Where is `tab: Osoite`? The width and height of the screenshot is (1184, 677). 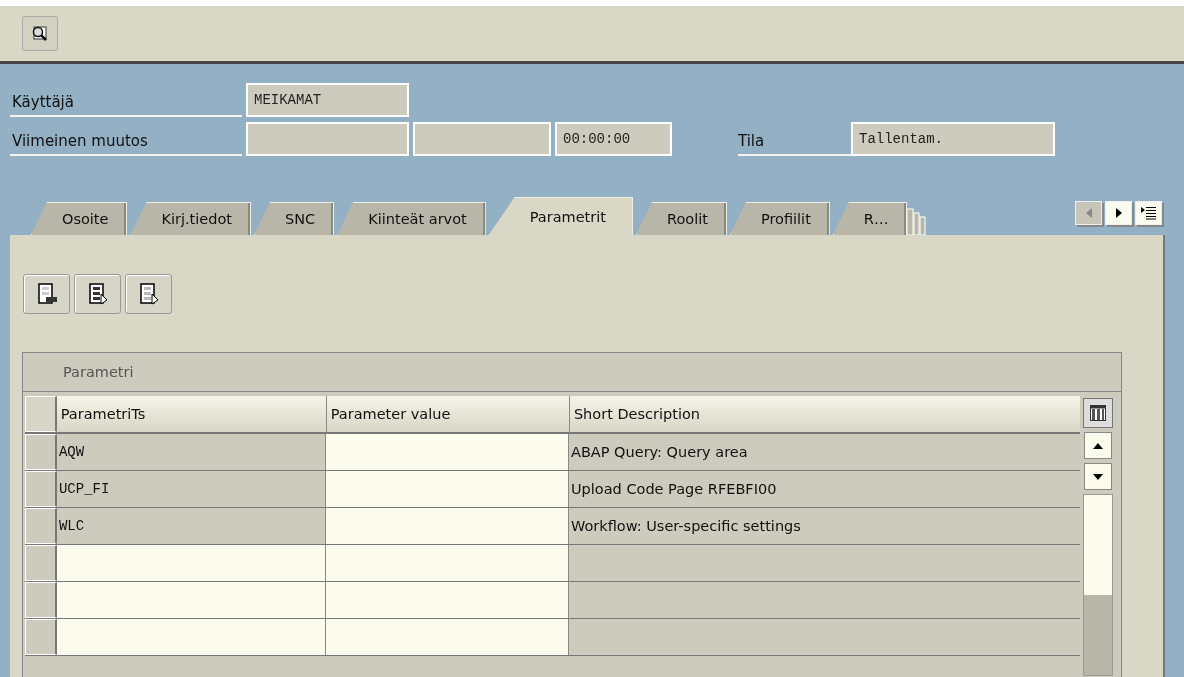
tab: Osoite is located at coordinates (79, 218).